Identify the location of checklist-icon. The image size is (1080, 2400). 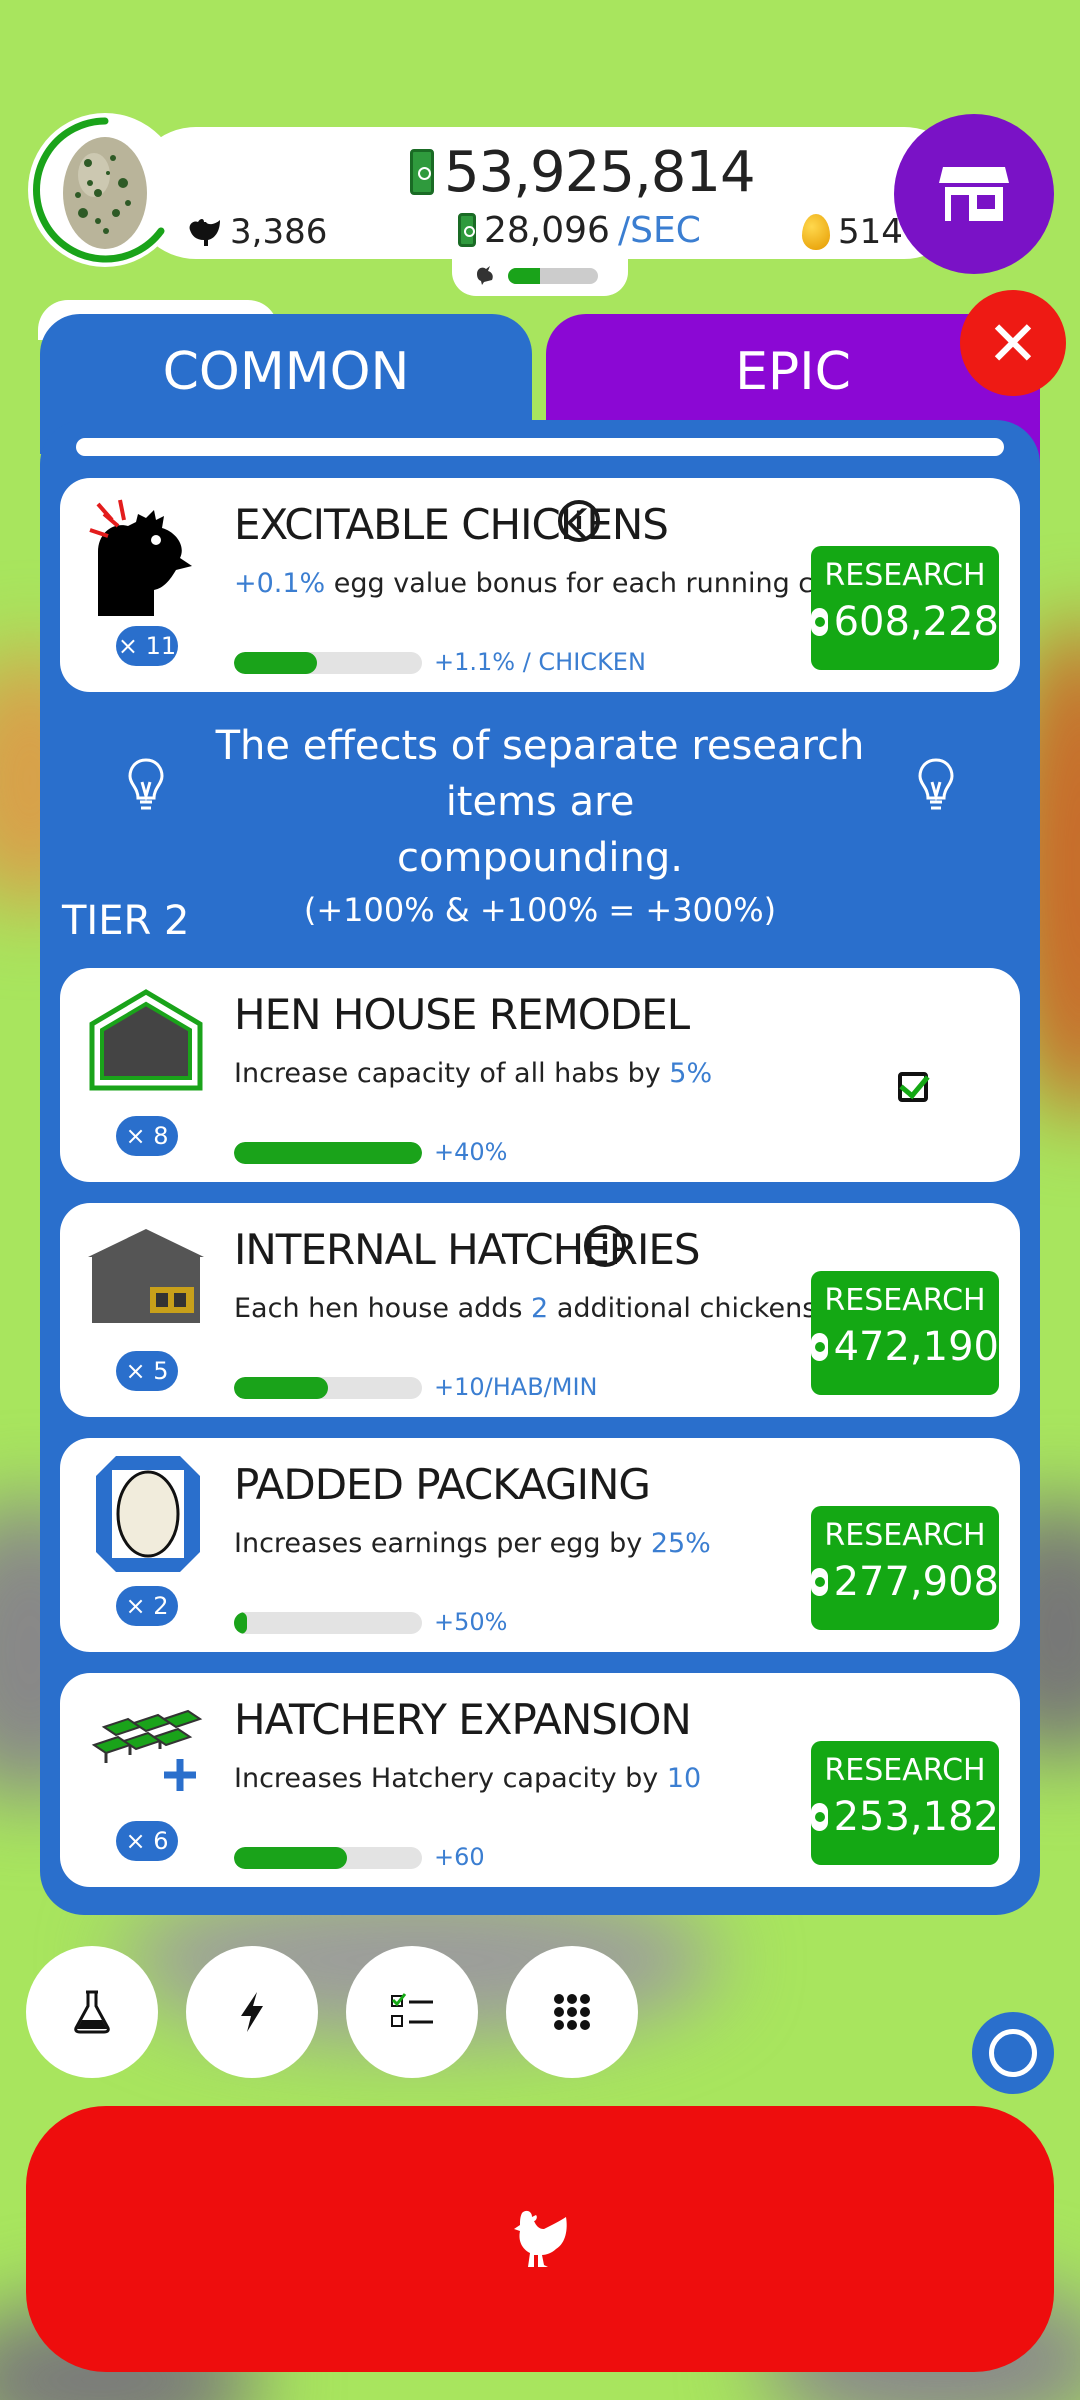
(412, 2010).